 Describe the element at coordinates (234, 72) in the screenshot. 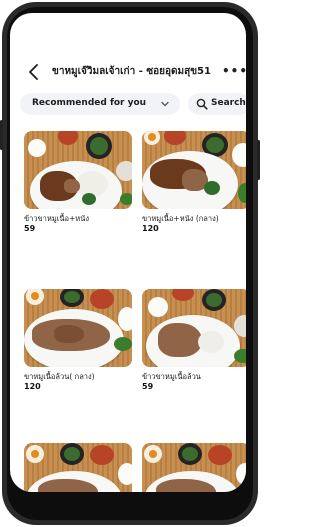

I see `more-horizontal-icon: •••` at that location.